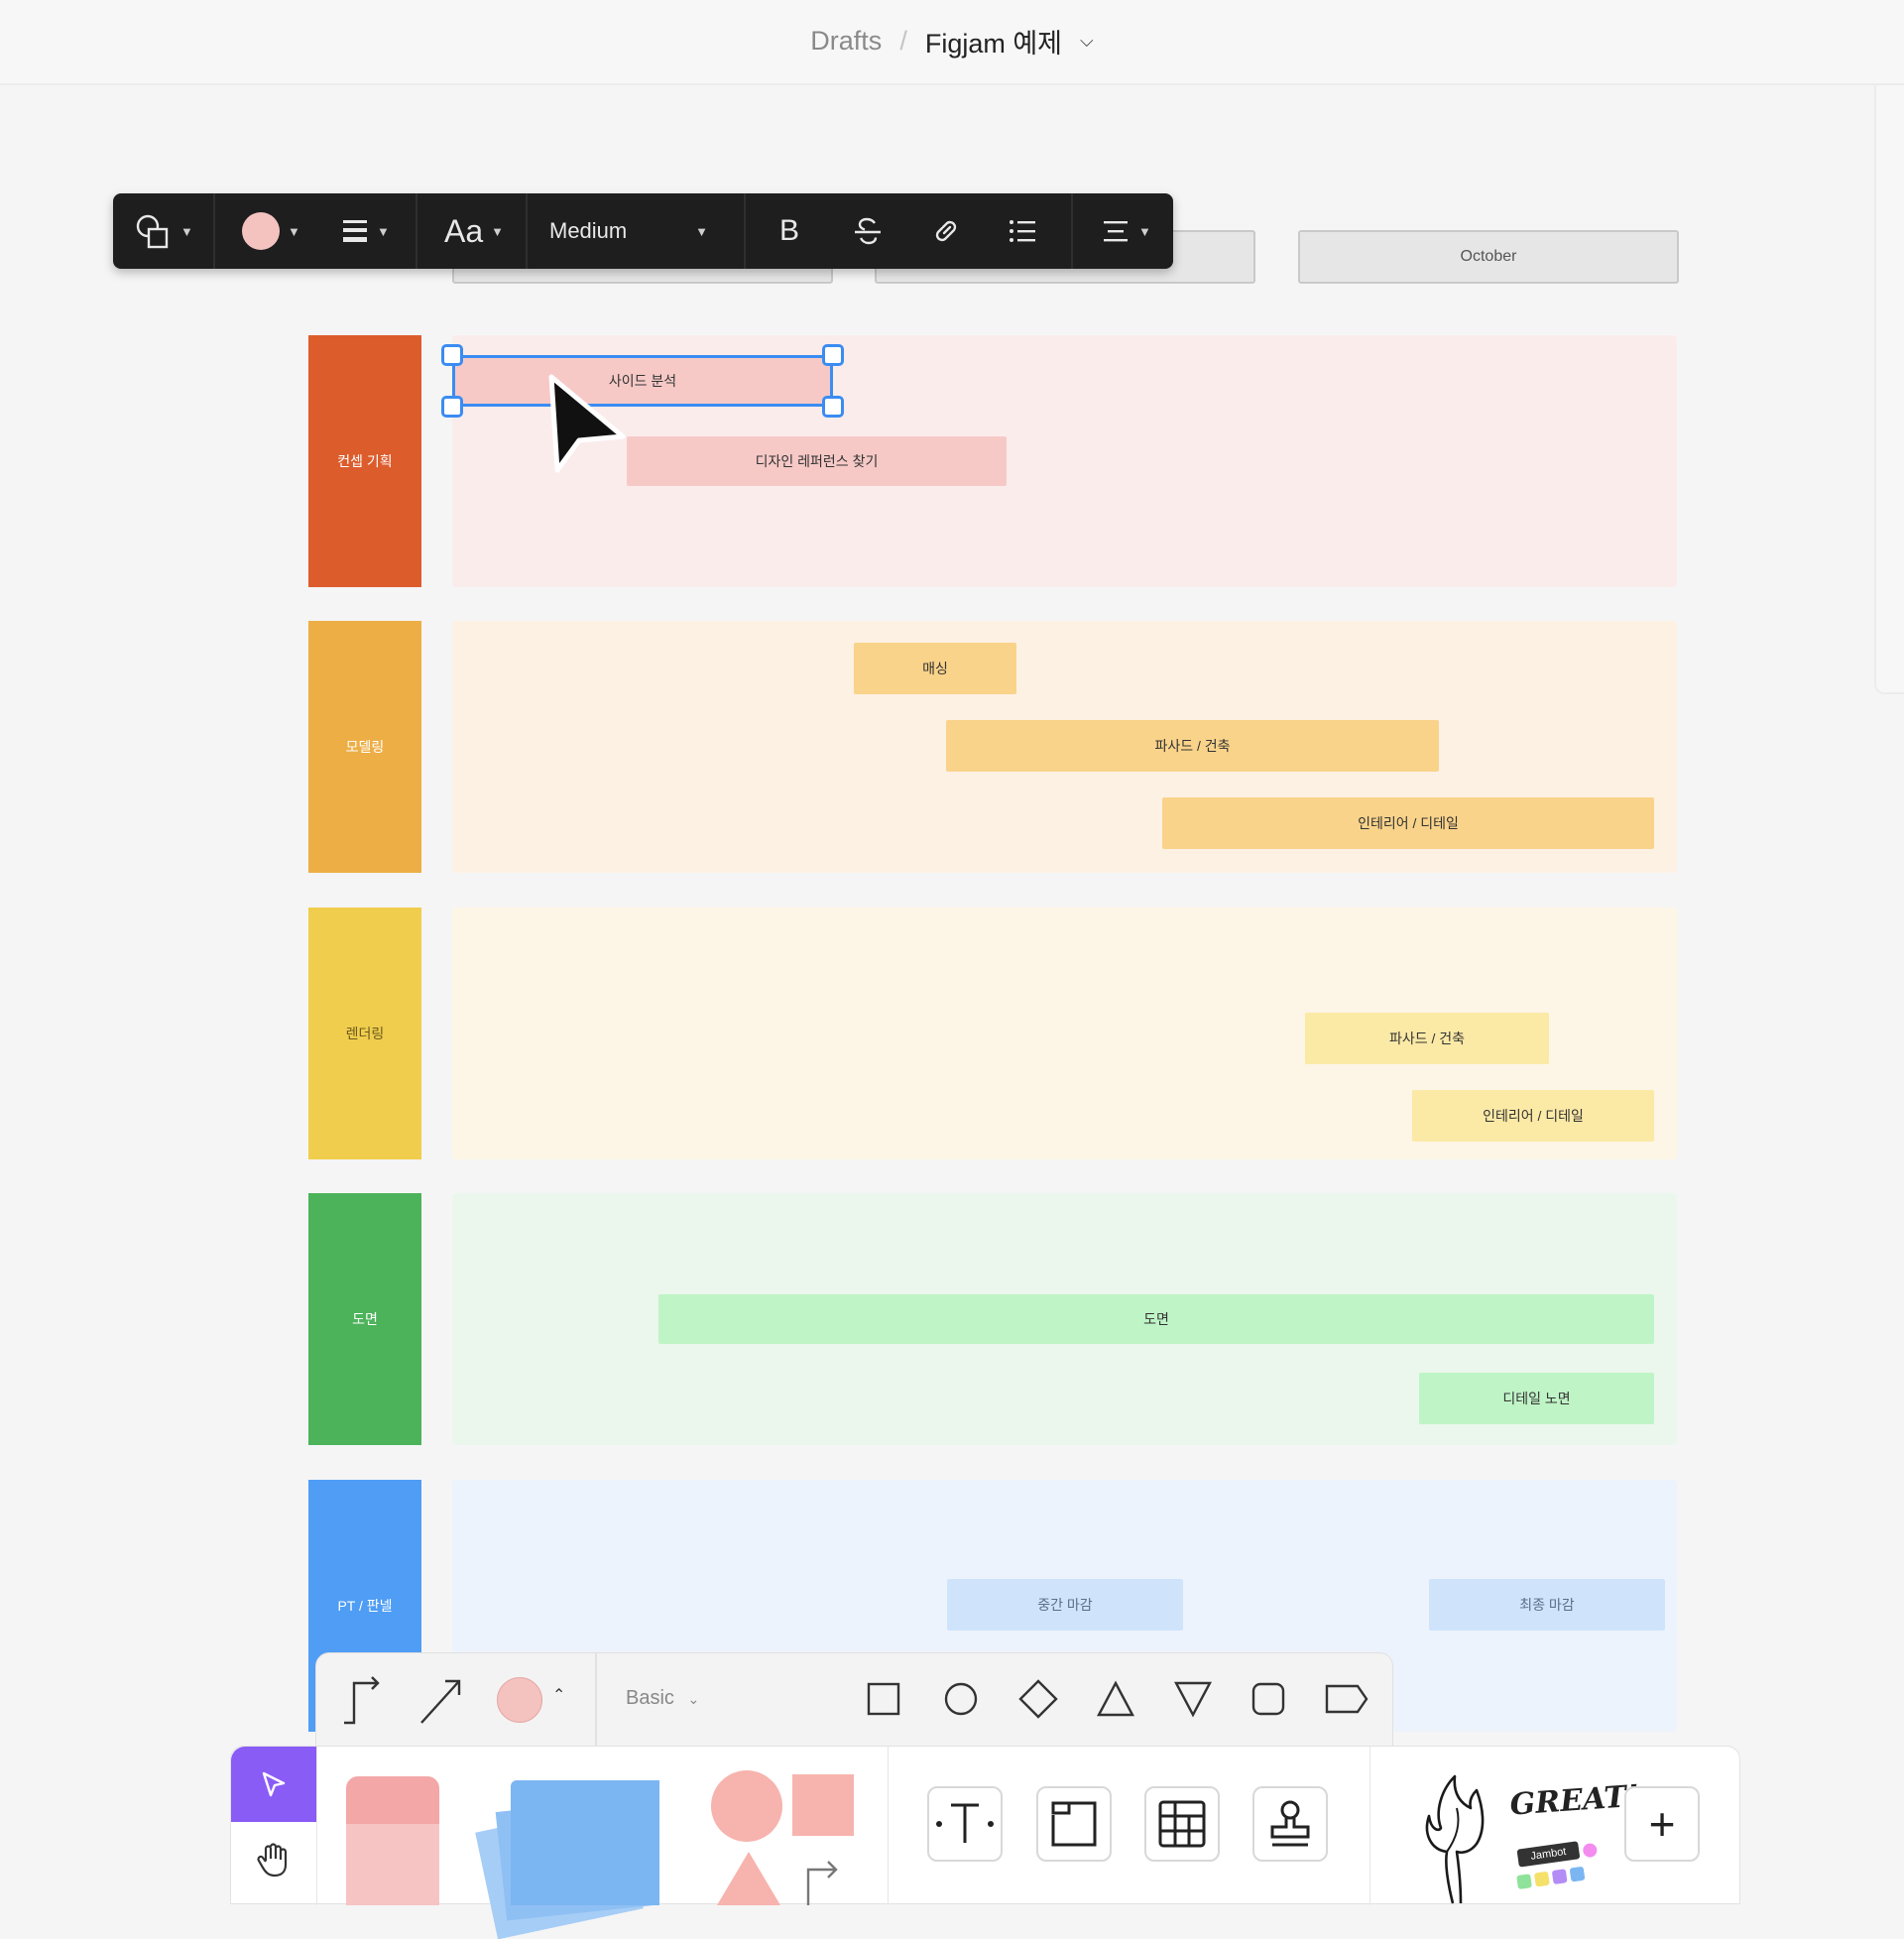  I want to click on sticky-note-icon, so click(392, 1864).